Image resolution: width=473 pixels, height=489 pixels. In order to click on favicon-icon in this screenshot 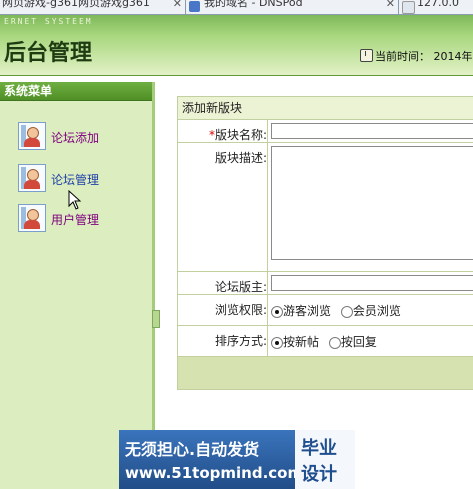, I will do `click(194, 6)`.